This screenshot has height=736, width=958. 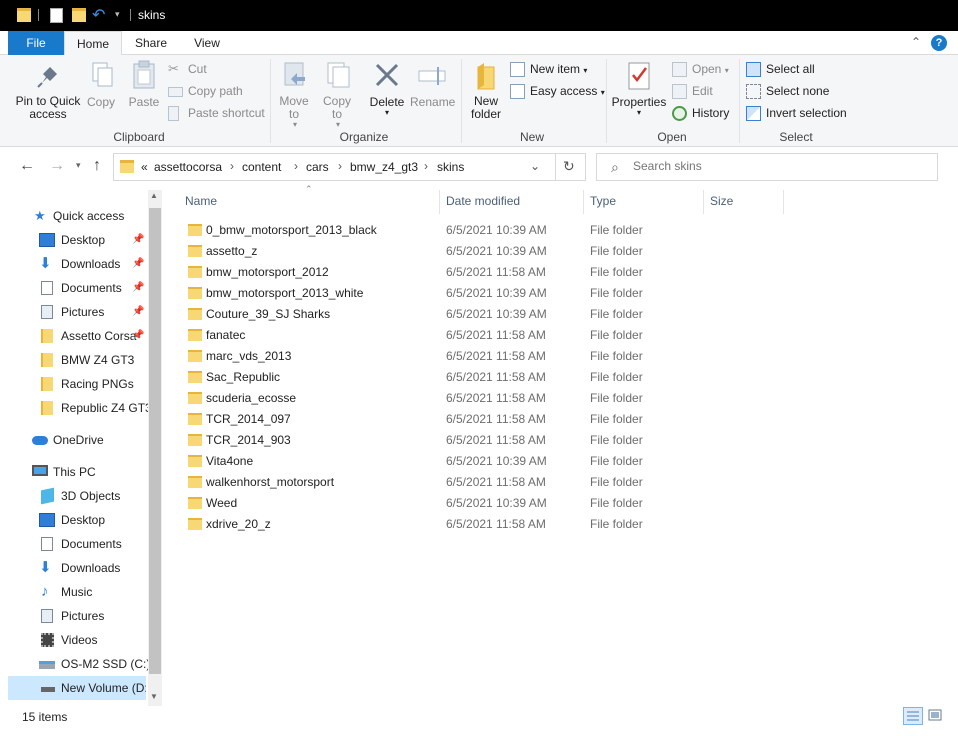 What do you see at coordinates (432, 84) in the screenshot?
I see `rename-button: Rename` at bounding box center [432, 84].